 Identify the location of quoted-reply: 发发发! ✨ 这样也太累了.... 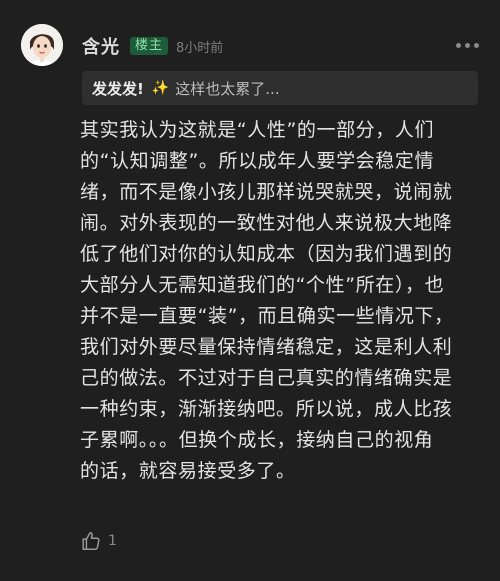
(280, 88).